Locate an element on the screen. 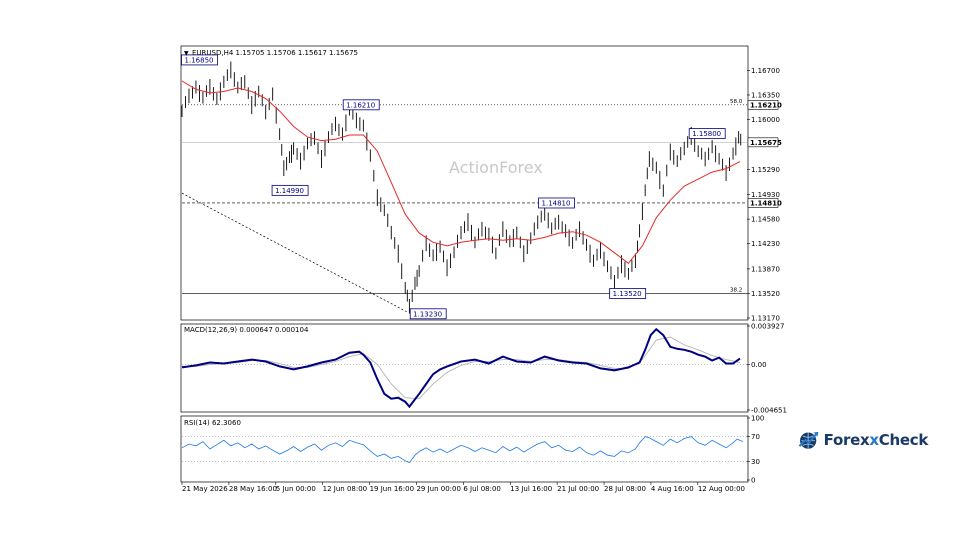 The height and width of the screenshot is (544, 960). price-axis-label: 1.16210 is located at coordinates (766, 105).